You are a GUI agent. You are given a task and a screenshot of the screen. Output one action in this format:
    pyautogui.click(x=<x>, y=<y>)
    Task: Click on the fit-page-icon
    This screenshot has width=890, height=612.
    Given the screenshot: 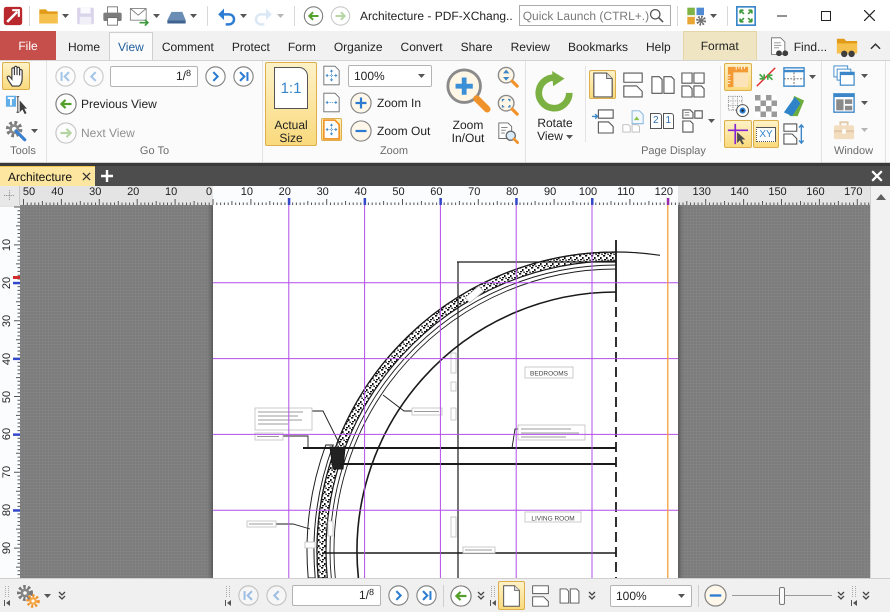 What is the action you would take?
    pyautogui.click(x=331, y=75)
    